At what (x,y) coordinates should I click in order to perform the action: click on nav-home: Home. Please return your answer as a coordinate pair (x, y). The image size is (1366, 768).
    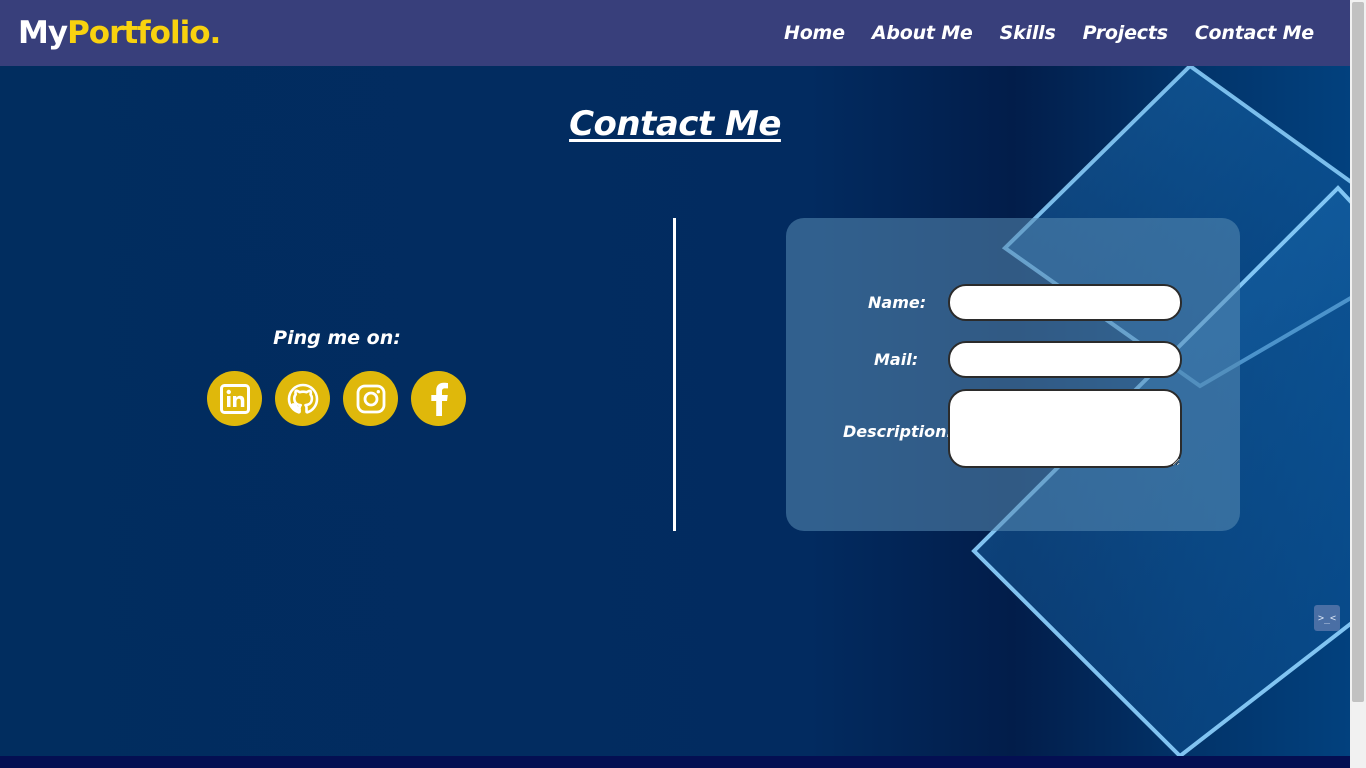
    Looking at the image, I should click on (814, 33).